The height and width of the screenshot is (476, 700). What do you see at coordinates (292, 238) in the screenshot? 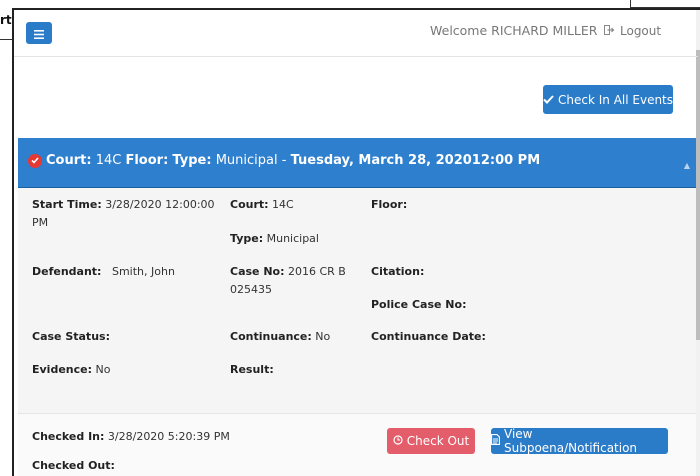
I see `type-value: Municipal` at bounding box center [292, 238].